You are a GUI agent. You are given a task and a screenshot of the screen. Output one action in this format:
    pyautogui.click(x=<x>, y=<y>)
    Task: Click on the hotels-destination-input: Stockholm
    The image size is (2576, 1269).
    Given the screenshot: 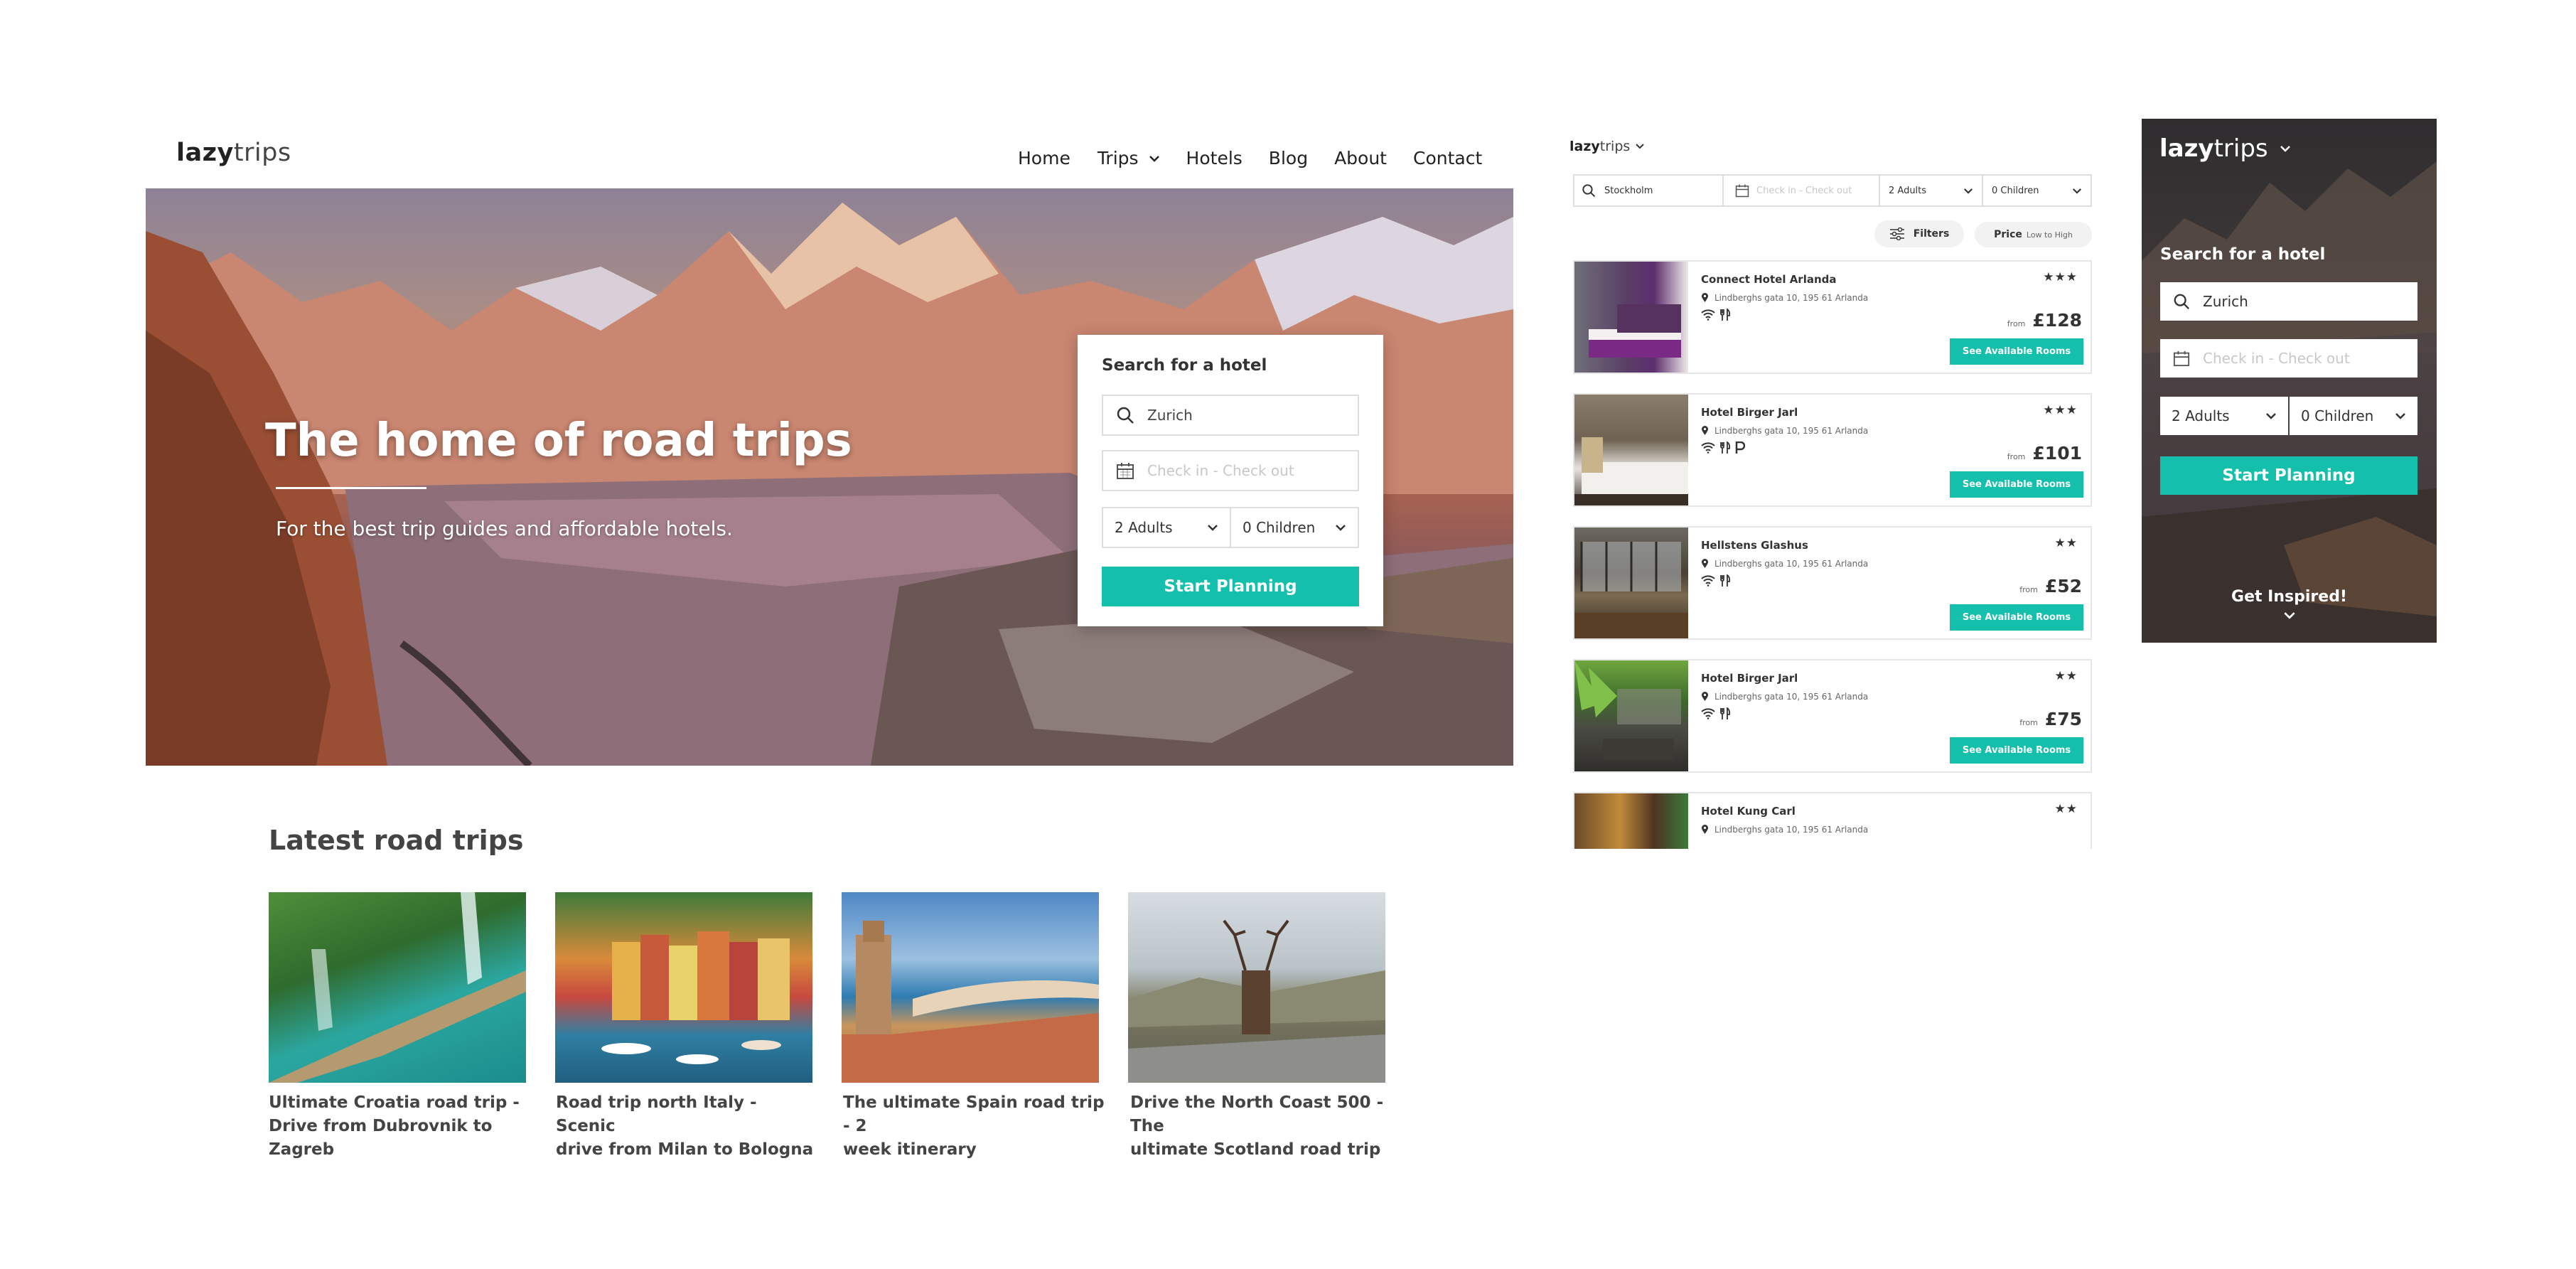 What is the action you would take?
    pyautogui.click(x=1649, y=190)
    